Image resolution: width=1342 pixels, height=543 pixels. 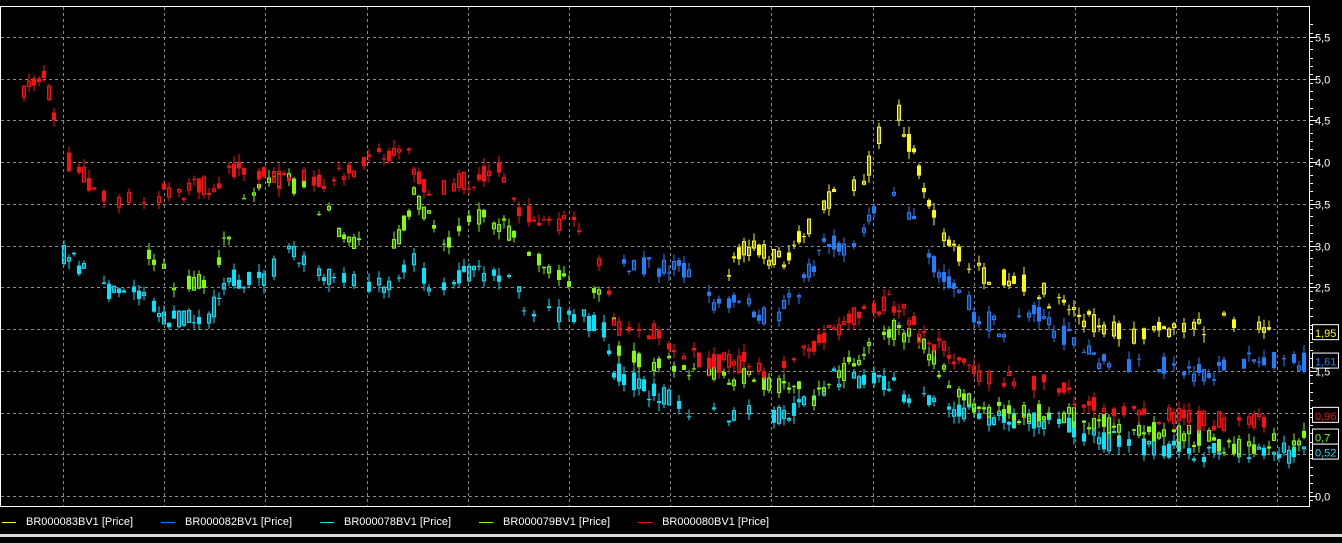 What do you see at coordinates (1325, 454) in the screenshot?
I see `last-value-label: 0,52` at bounding box center [1325, 454].